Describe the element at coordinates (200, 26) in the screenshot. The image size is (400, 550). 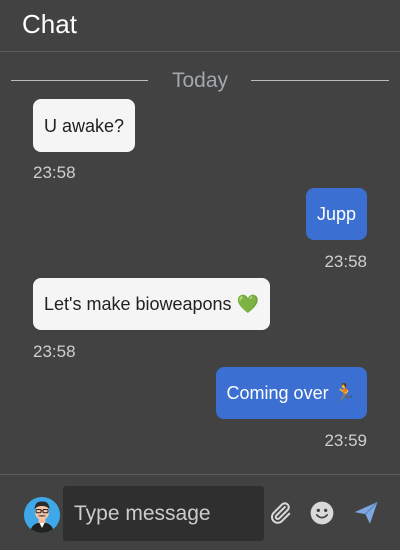
I see `chat-header: Chat` at that location.